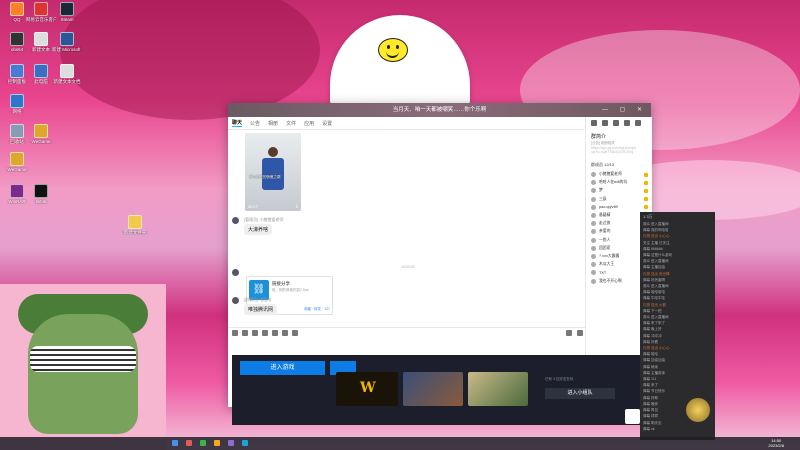 This screenshot has width=800, height=450. I want to click on link-description: 哈，别的其他内容7.5us, so click(290, 290).